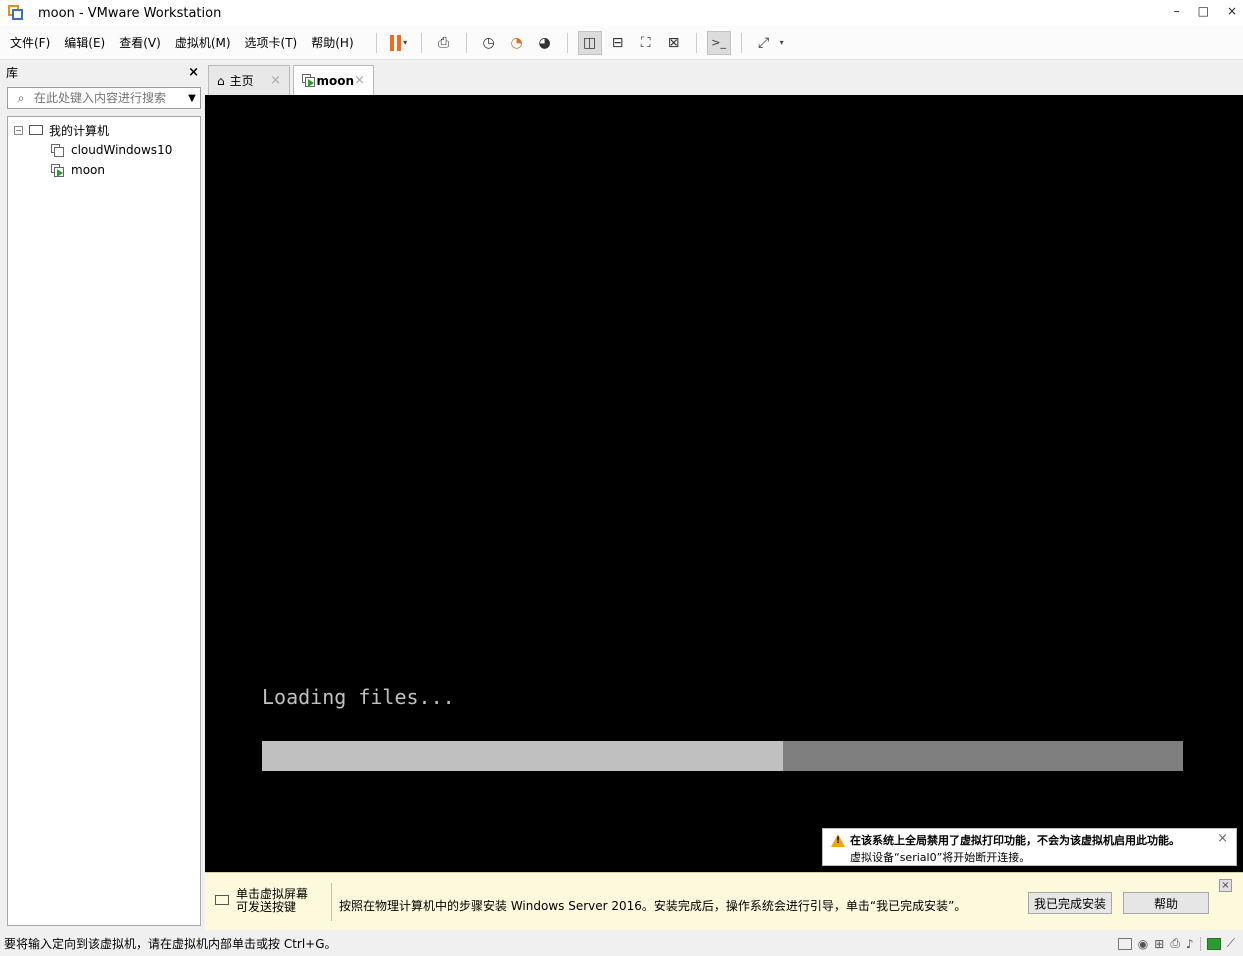 The image size is (1243, 956). Describe the element at coordinates (405, 42) in the screenshot. I see `pause-dropdown-caret: ▾` at that location.